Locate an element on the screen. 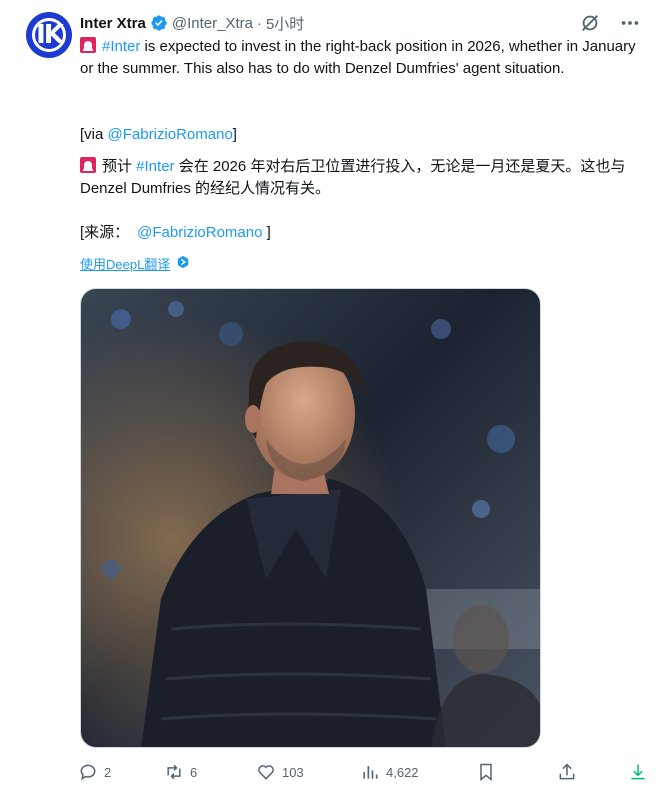  hashtag-inter: #Inter is located at coordinates (121, 46).